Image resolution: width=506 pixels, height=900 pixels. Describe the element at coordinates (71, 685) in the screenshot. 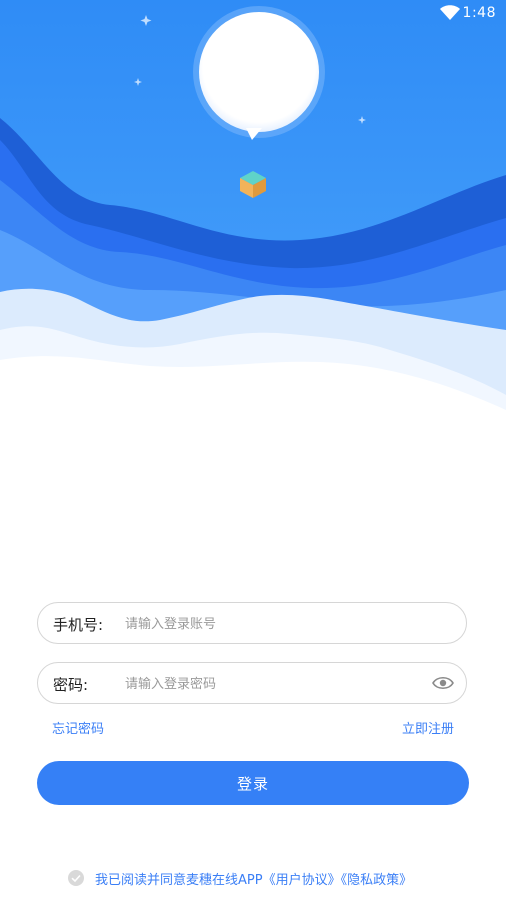

I see `password-label: 密码:` at that location.